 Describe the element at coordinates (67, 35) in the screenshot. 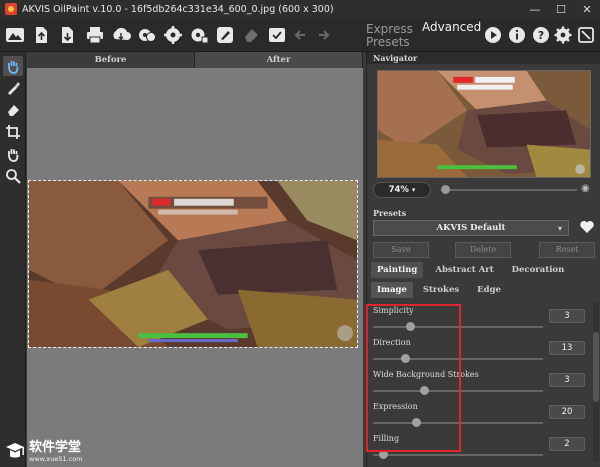

I see `save-file-icon` at that location.